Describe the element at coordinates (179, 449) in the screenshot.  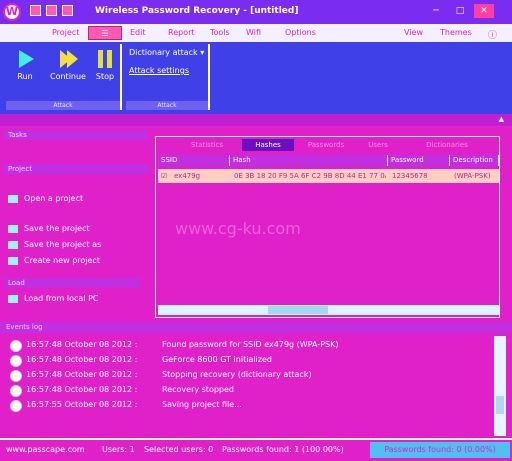
I see `status-selected-users: Selected users: 0` at that location.